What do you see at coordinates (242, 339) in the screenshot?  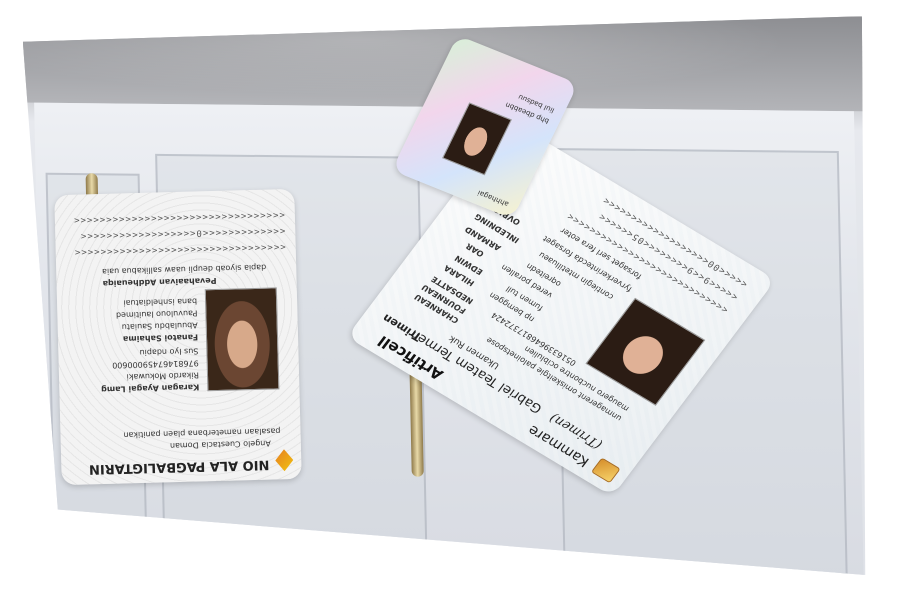 I see `card-left-photo` at bounding box center [242, 339].